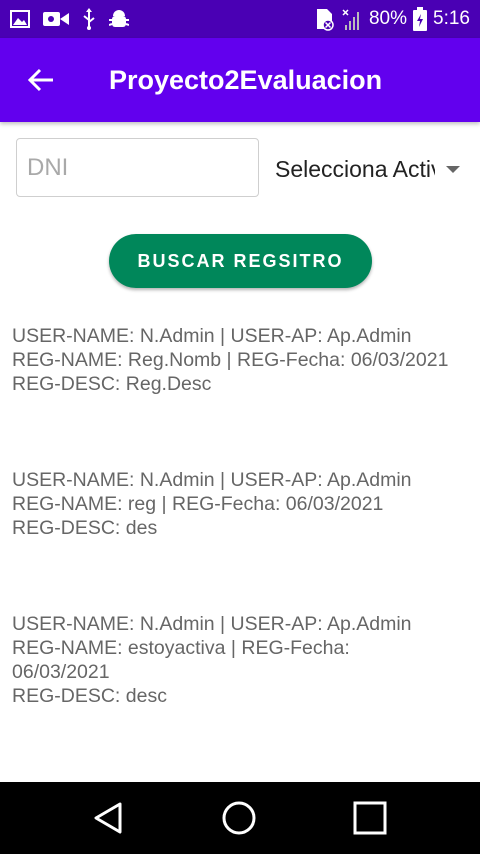 This screenshot has height=854, width=480. I want to click on record-desc-line: REG-DESC: Reg.Desc, so click(112, 384).